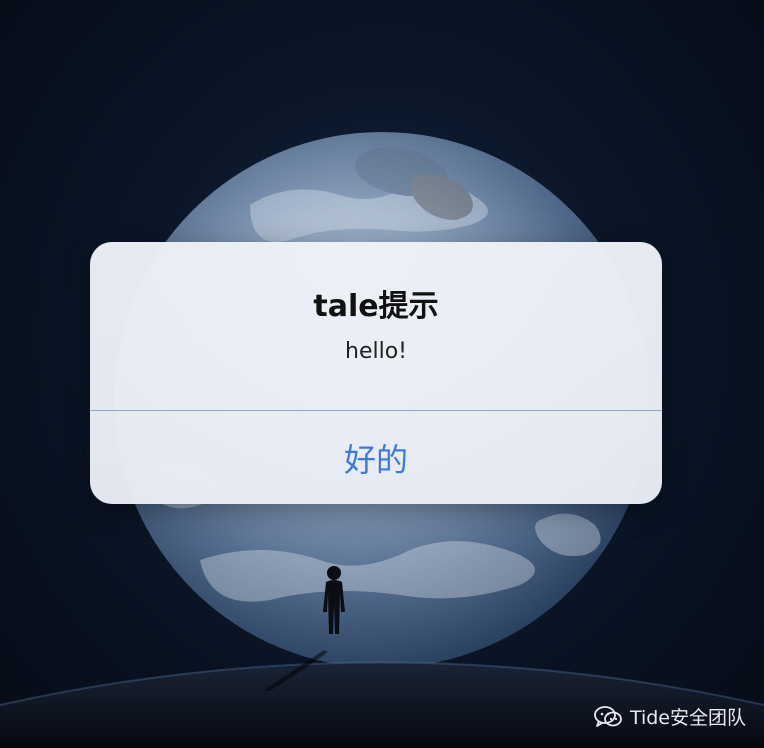 This screenshot has width=764, height=748. I want to click on ok-button: 好的, so click(376, 457).